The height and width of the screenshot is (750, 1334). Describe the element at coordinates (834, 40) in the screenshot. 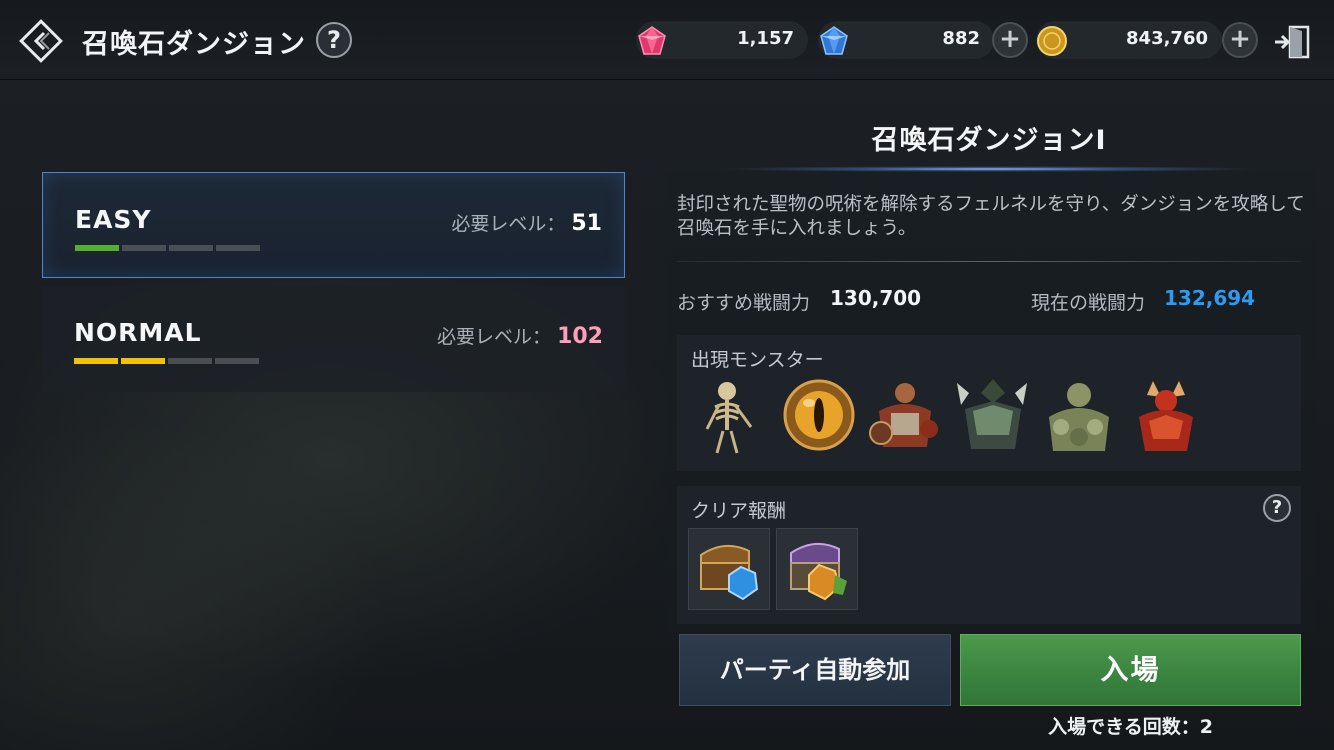

I see `blue-gem-icon` at that location.